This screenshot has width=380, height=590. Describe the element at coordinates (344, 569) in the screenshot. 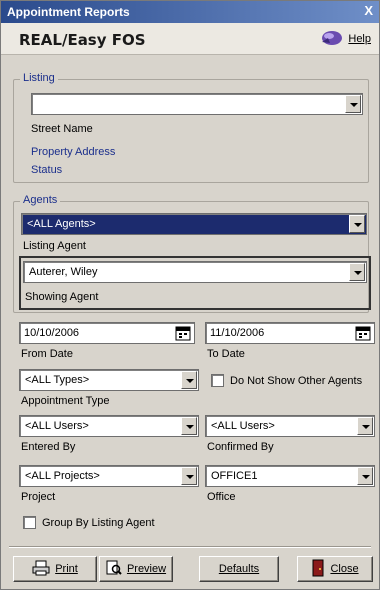

I see `close-label: Close` at that location.